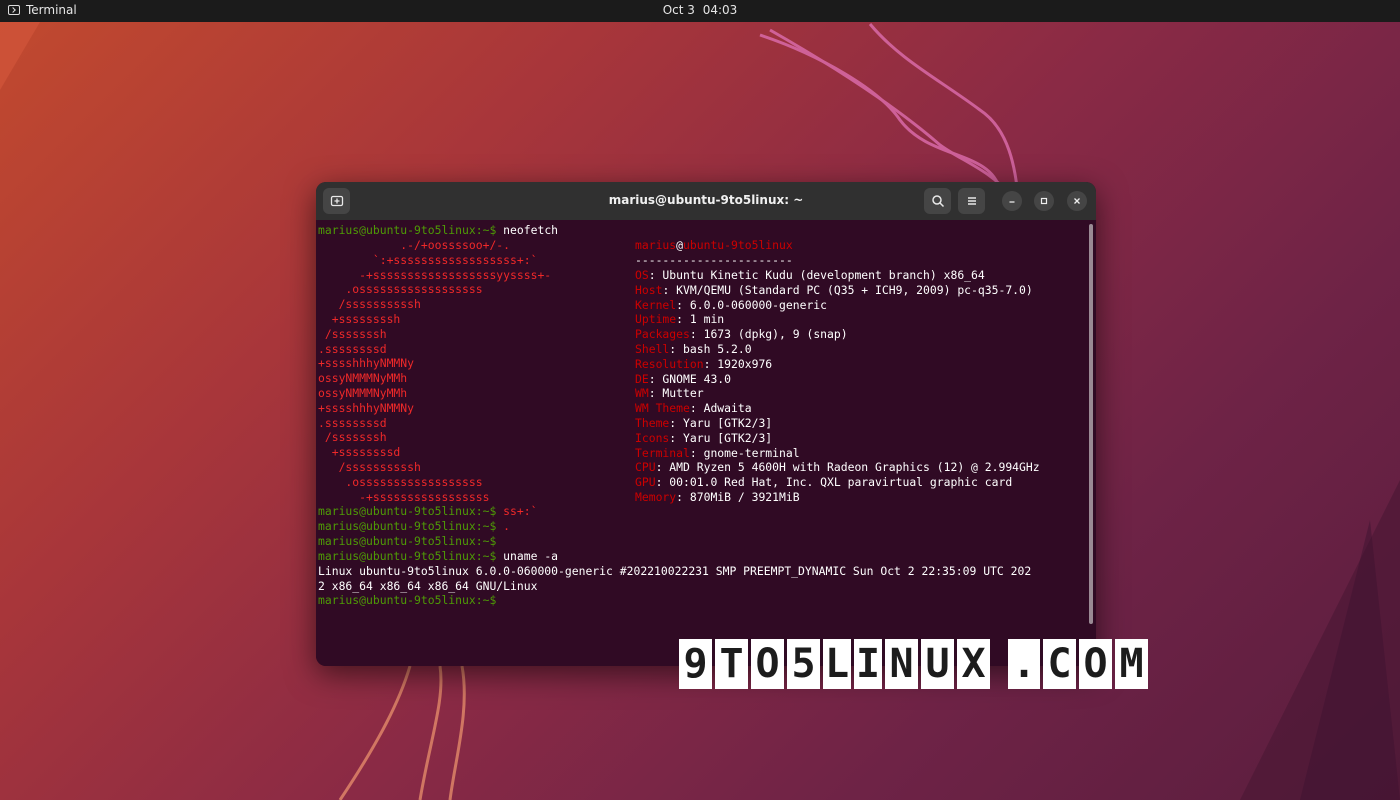  Describe the element at coordinates (428, 586) in the screenshot. I see `uname-output: 2 x86_64 x86_64 x86_64 GNU/Linux` at that location.